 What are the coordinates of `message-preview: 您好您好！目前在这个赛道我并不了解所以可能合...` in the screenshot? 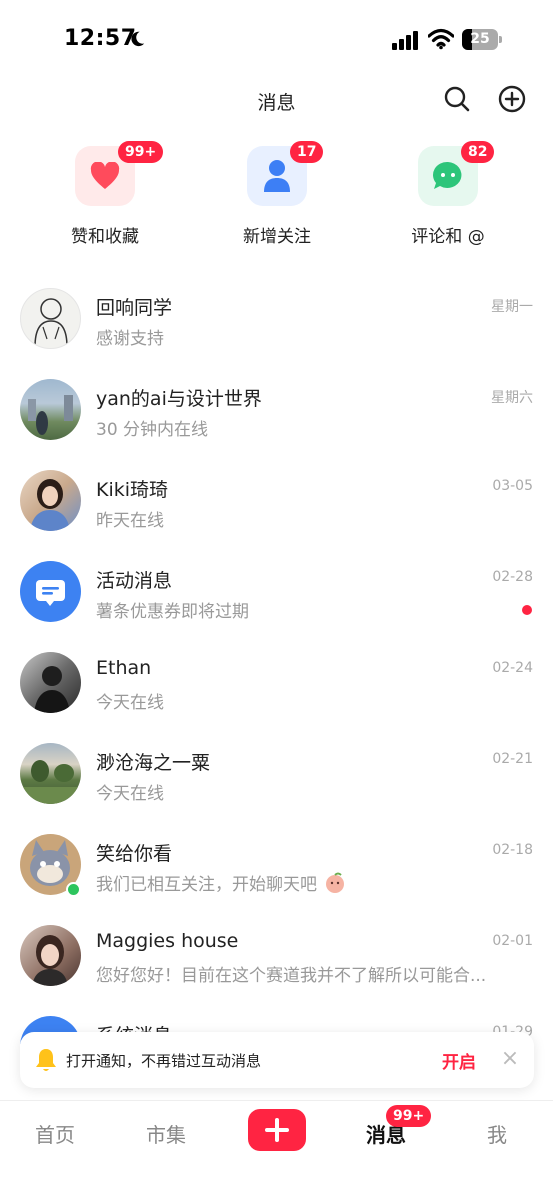 It's located at (291, 976).